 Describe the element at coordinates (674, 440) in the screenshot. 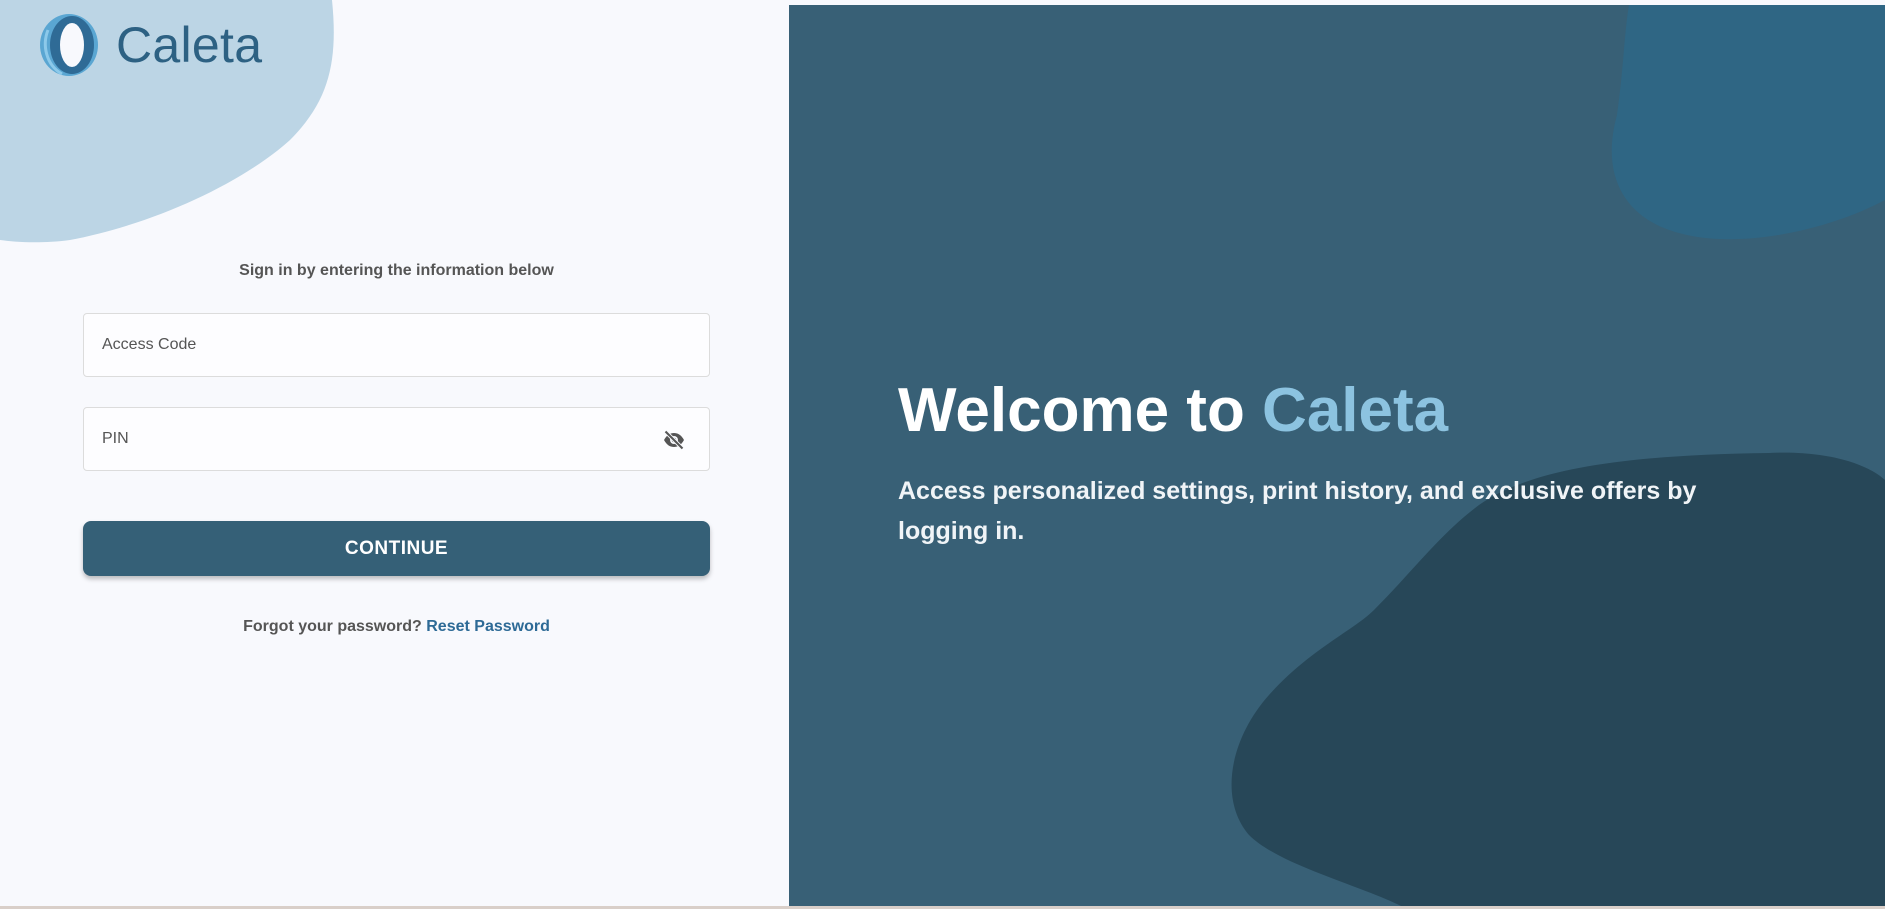

I see `eye-off-icon` at that location.